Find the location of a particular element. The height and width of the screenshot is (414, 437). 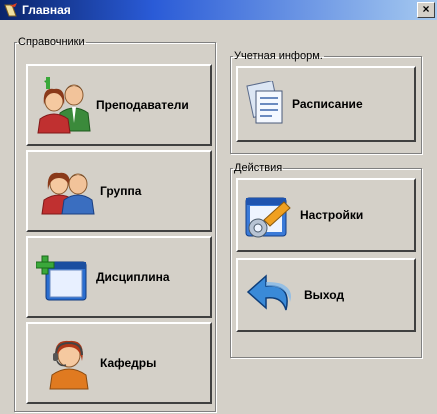

group-icon is located at coordinates (68, 193).